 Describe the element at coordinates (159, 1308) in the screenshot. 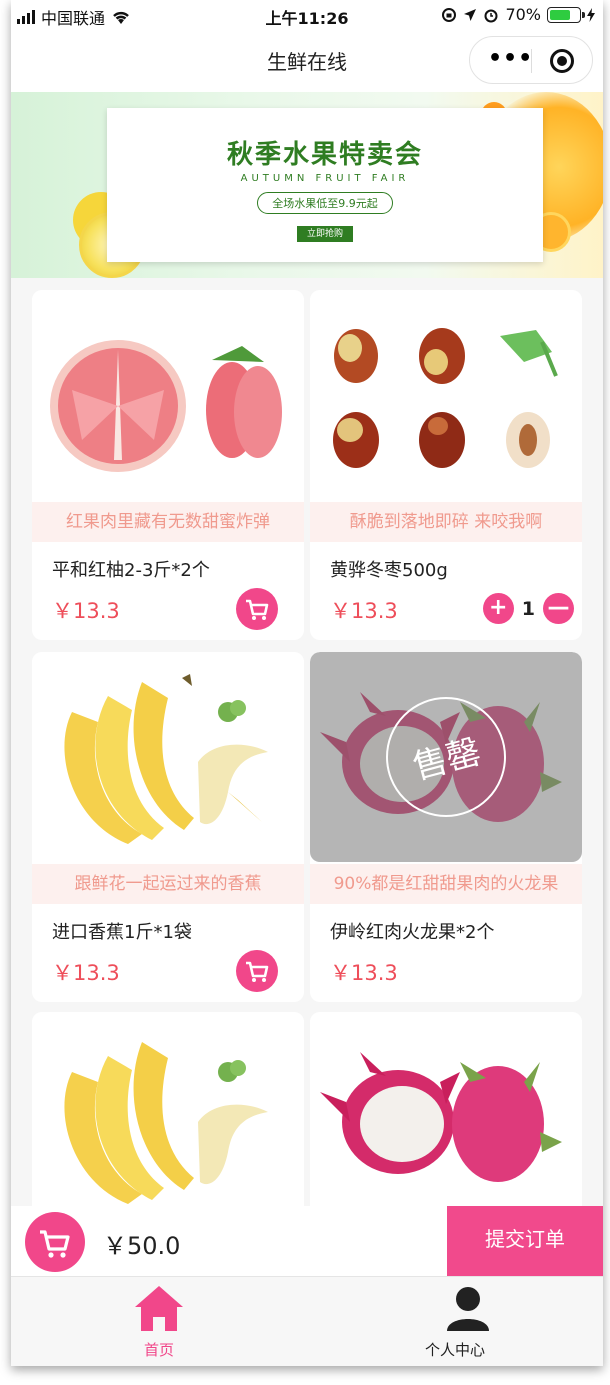

I see `home-icon` at that location.